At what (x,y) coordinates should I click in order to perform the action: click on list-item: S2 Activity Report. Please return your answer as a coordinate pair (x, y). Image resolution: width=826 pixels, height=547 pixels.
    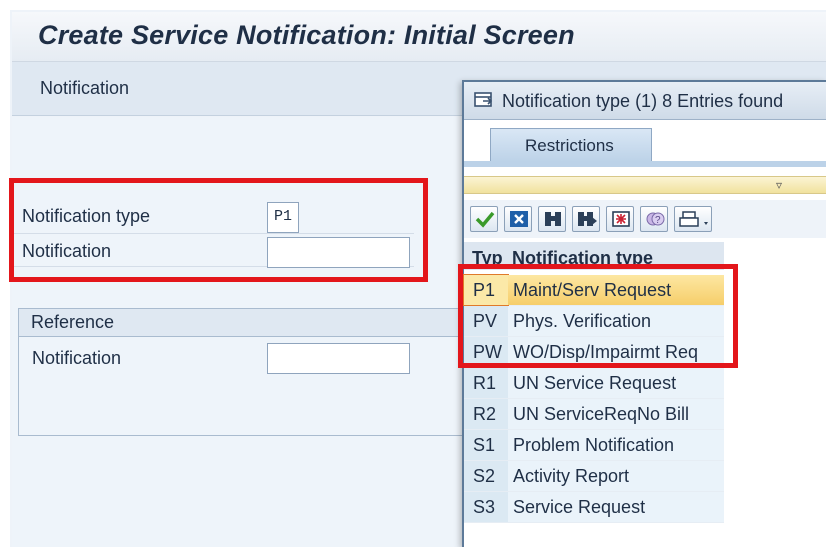
    Looking at the image, I should click on (594, 476).